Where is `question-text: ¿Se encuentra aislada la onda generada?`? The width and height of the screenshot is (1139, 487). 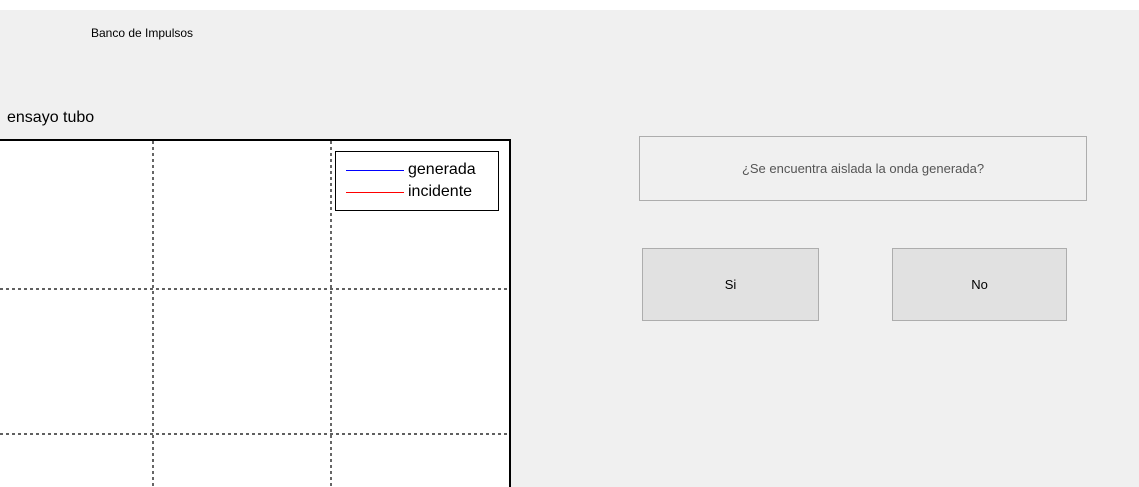
question-text: ¿Se encuentra aislada la onda generada? is located at coordinates (863, 168).